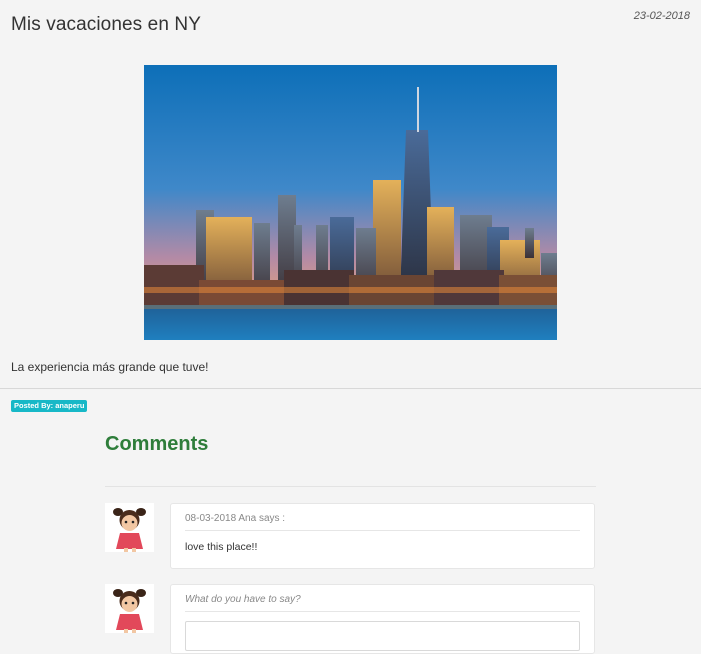 This screenshot has height=654, width=701. I want to click on comment-meta: 08-03-2018 Ana says :, so click(235, 518).